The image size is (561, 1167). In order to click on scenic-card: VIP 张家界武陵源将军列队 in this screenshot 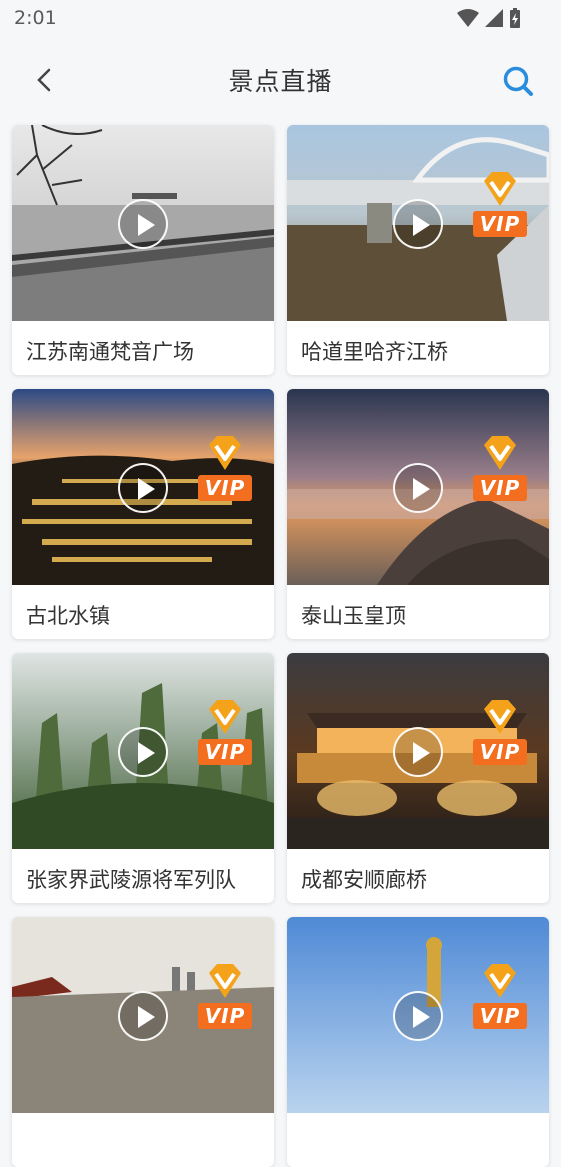, I will do `click(143, 778)`.